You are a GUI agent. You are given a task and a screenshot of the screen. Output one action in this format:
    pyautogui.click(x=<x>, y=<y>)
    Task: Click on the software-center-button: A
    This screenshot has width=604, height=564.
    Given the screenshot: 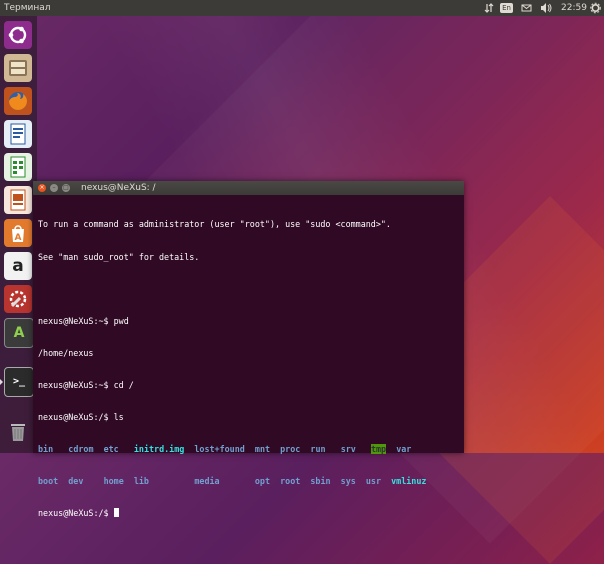 What is the action you would take?
    pyautogui.click(x=18, y=233)
    